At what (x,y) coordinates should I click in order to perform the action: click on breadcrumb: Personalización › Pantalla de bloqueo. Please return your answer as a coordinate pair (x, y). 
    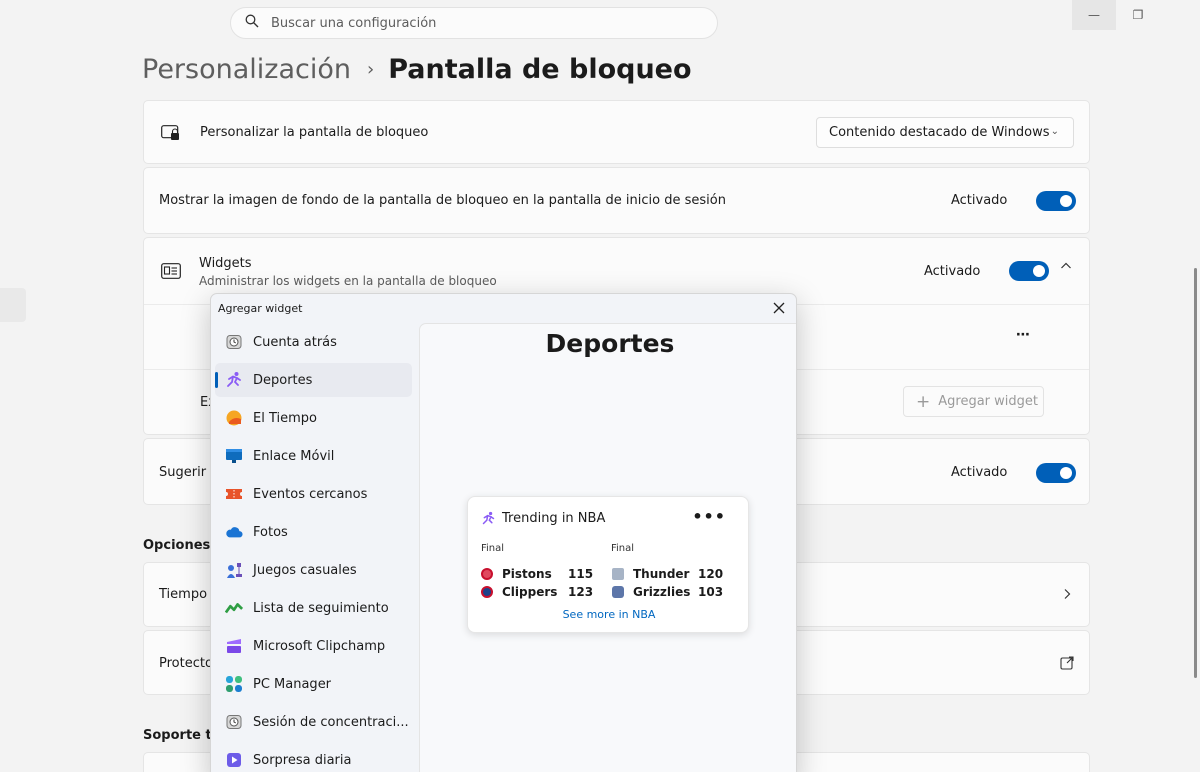
    Looking at the image, I should click on (417, 69).